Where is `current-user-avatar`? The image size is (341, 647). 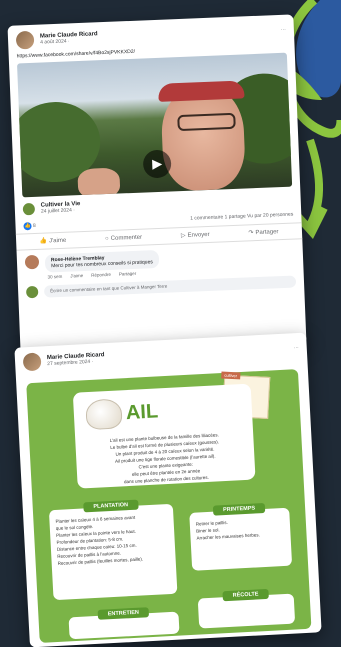 current-user-avatar is located at coordinates (32, 292).